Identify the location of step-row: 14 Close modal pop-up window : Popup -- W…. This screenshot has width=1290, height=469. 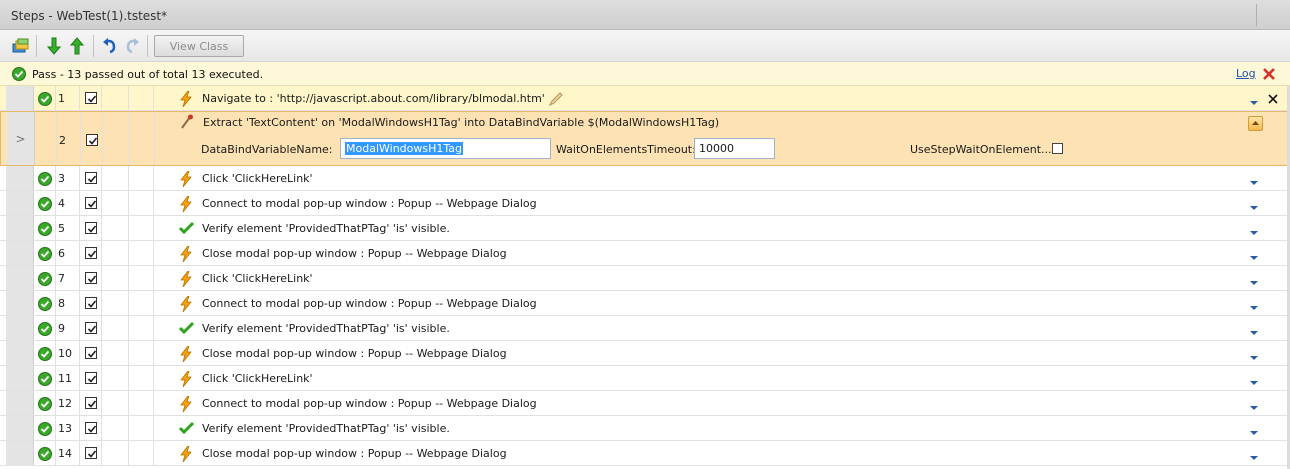
(644, 453).